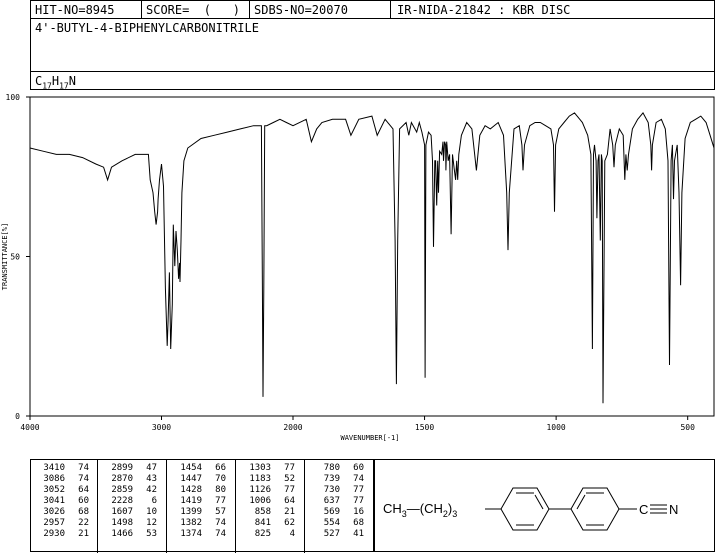  What do you see at coordinates (199, 523) in the screenshot?
I see `peak-row: 1382 74` at bounding box center [199, 523].